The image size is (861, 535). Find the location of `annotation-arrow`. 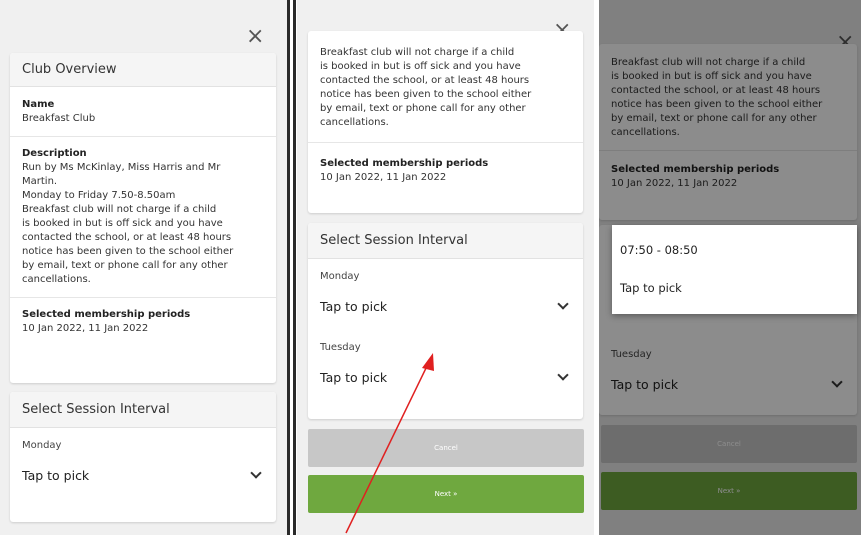

annotation-arrow is located at coordinates (389, 443).